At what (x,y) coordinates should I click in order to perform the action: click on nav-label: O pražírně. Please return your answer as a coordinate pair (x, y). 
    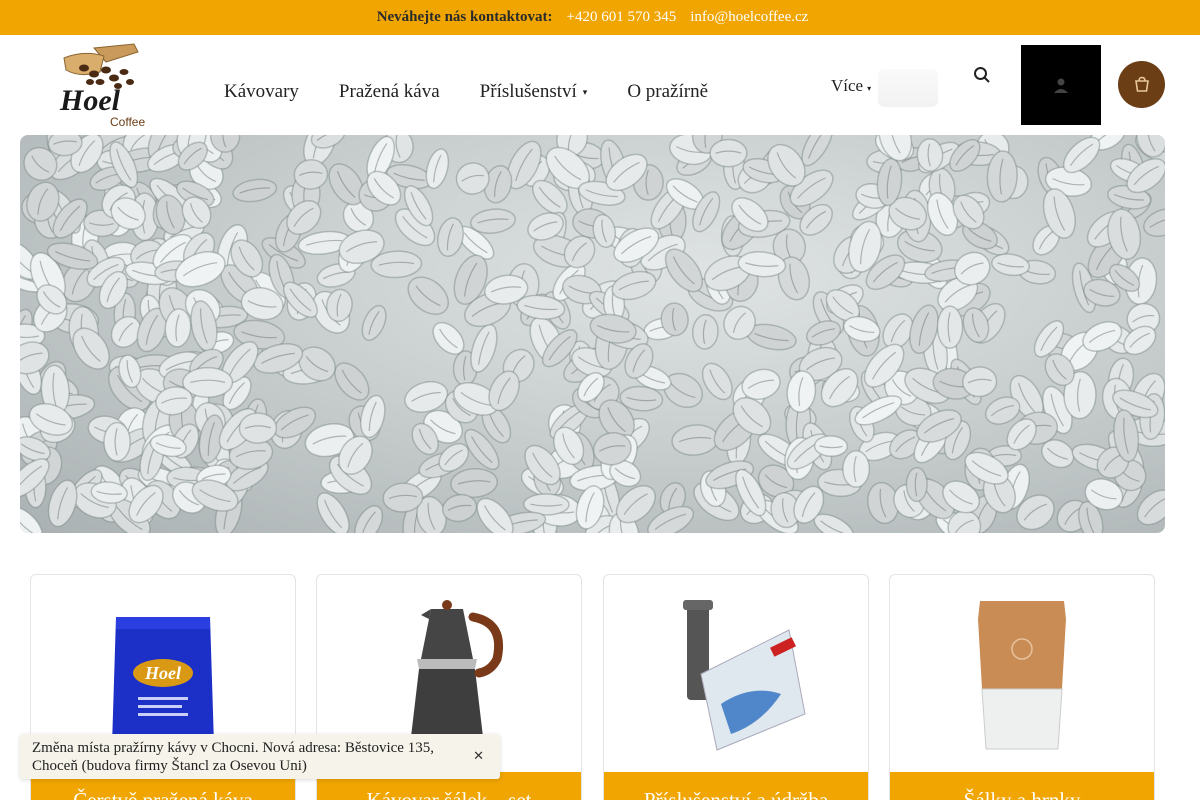
    Looking at the image, I should click on (668, 91).